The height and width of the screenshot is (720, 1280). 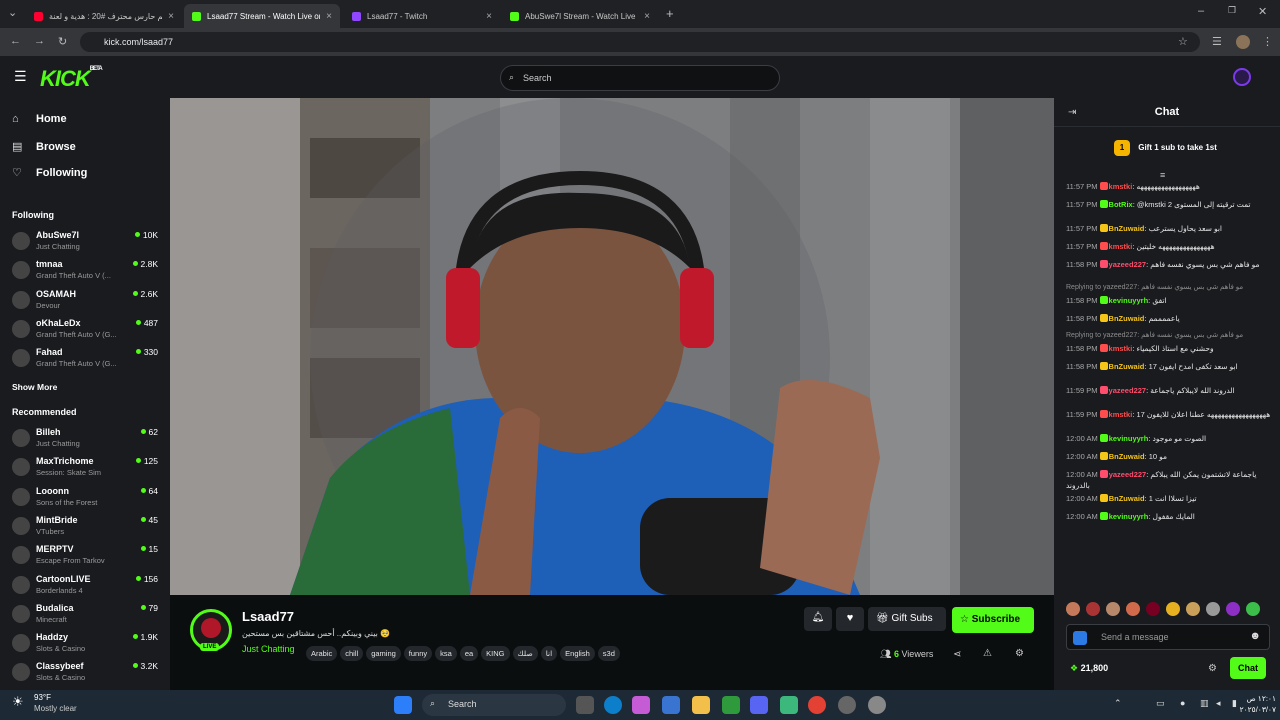 What do you see at coordinates (1256, 704) in the screenshot?
I see `taskbar-clock: ١٢:٠١ ص ٢٠٢٥/٠٣/٠٧` at bounding box center [1256, 704].